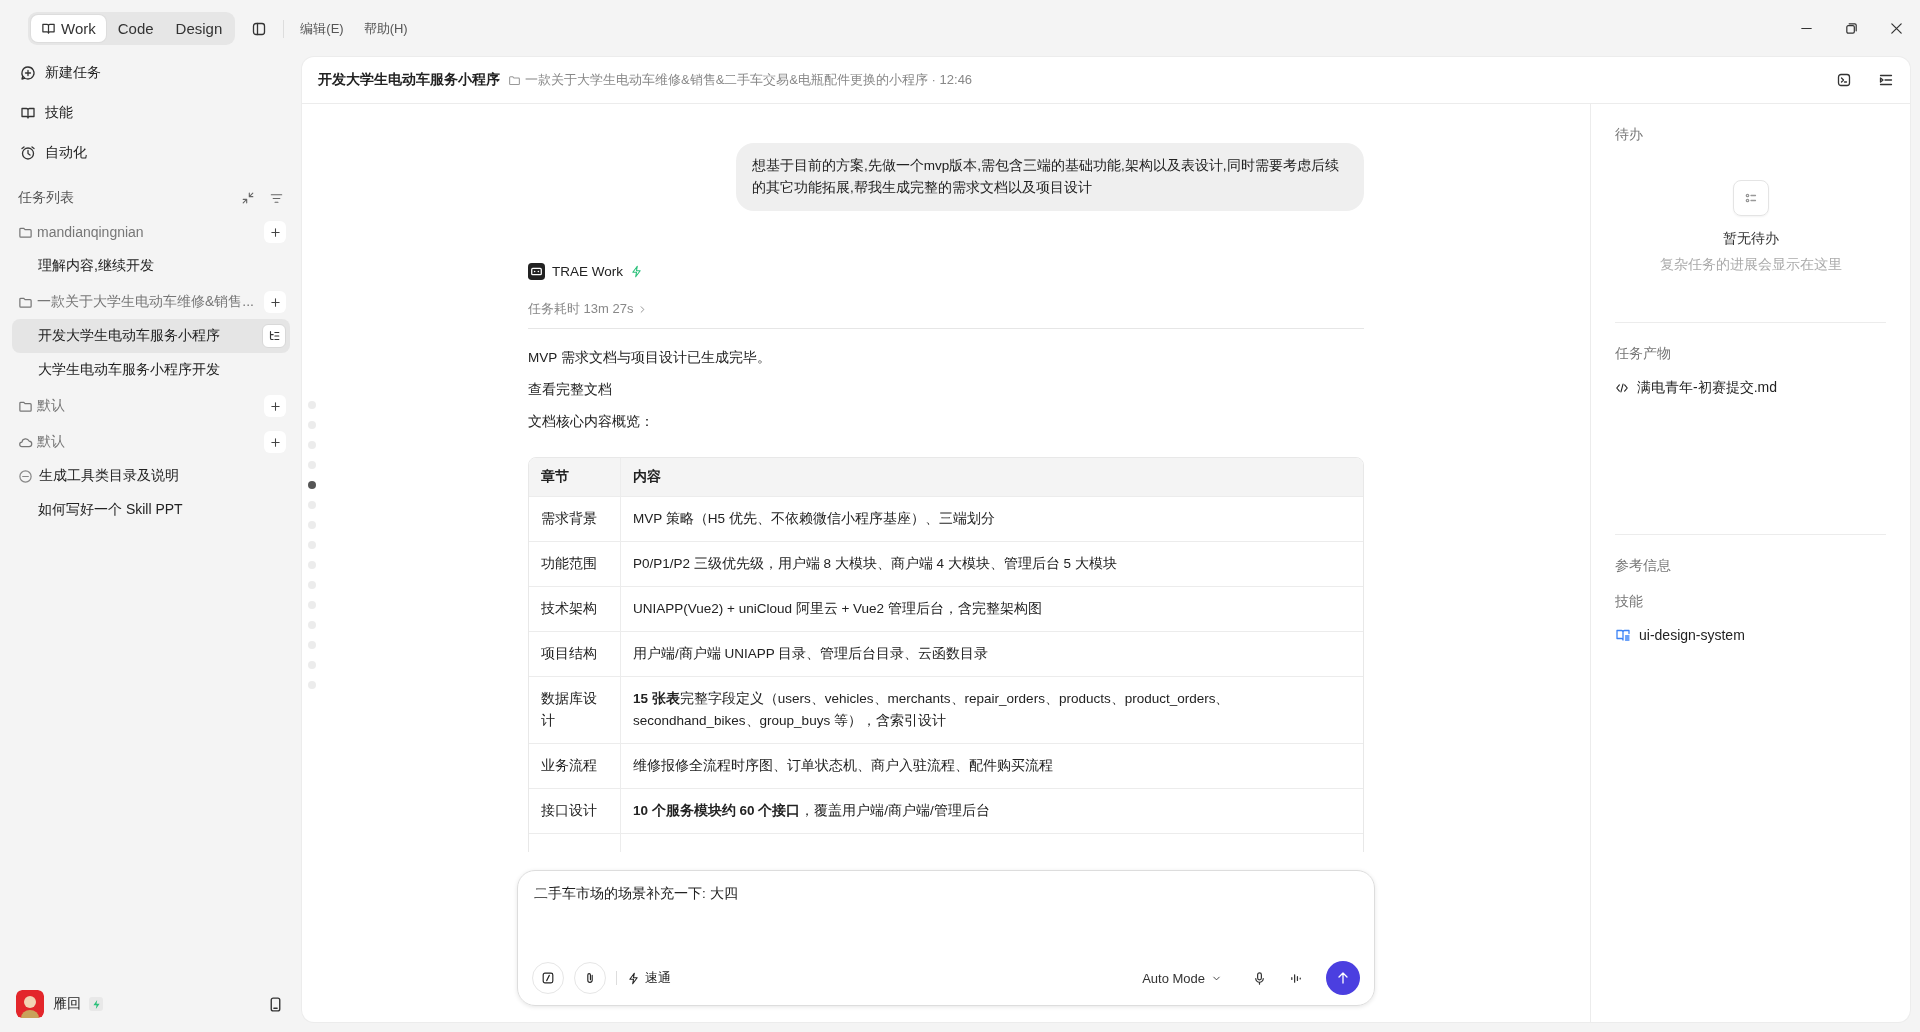 The height and width of the screenshot is (1032, 1920). Describe the element at coordinates (536, 271) in the screenshot. I see `bot-logo-icon` at that location.